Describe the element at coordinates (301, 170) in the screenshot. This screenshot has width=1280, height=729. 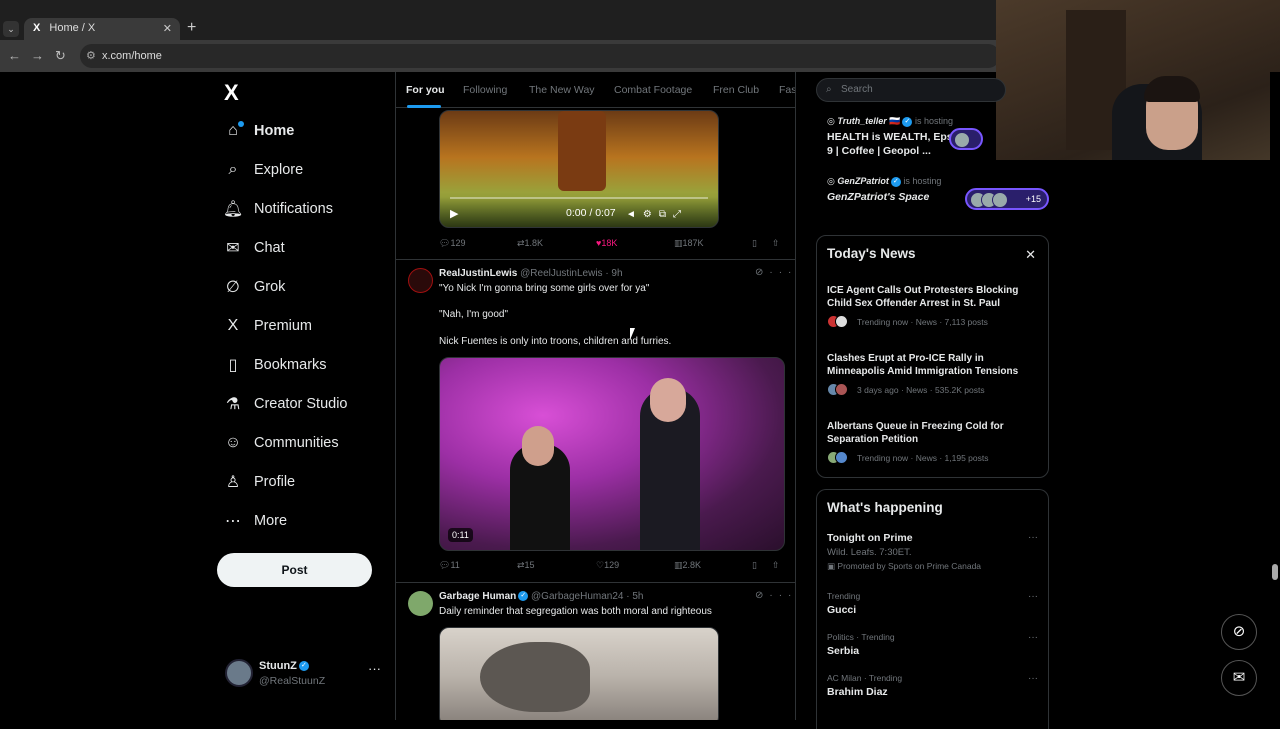
I see `nav-explore: ⌕ Explore` at that location.